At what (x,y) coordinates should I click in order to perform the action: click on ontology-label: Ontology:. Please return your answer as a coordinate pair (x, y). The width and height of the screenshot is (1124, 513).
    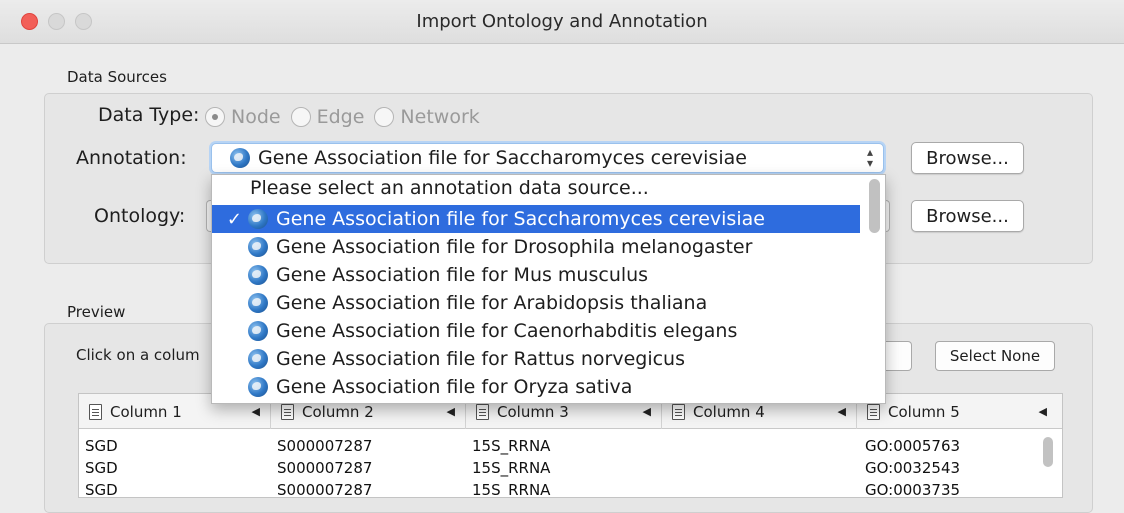
    Looking at the image, I should click on (140, 216).